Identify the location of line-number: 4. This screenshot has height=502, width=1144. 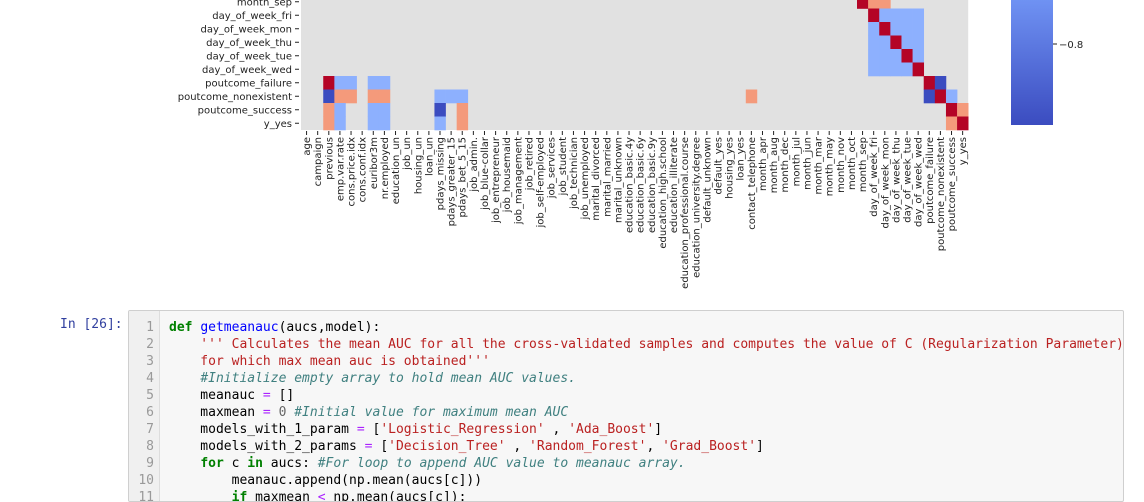
(150, 378).